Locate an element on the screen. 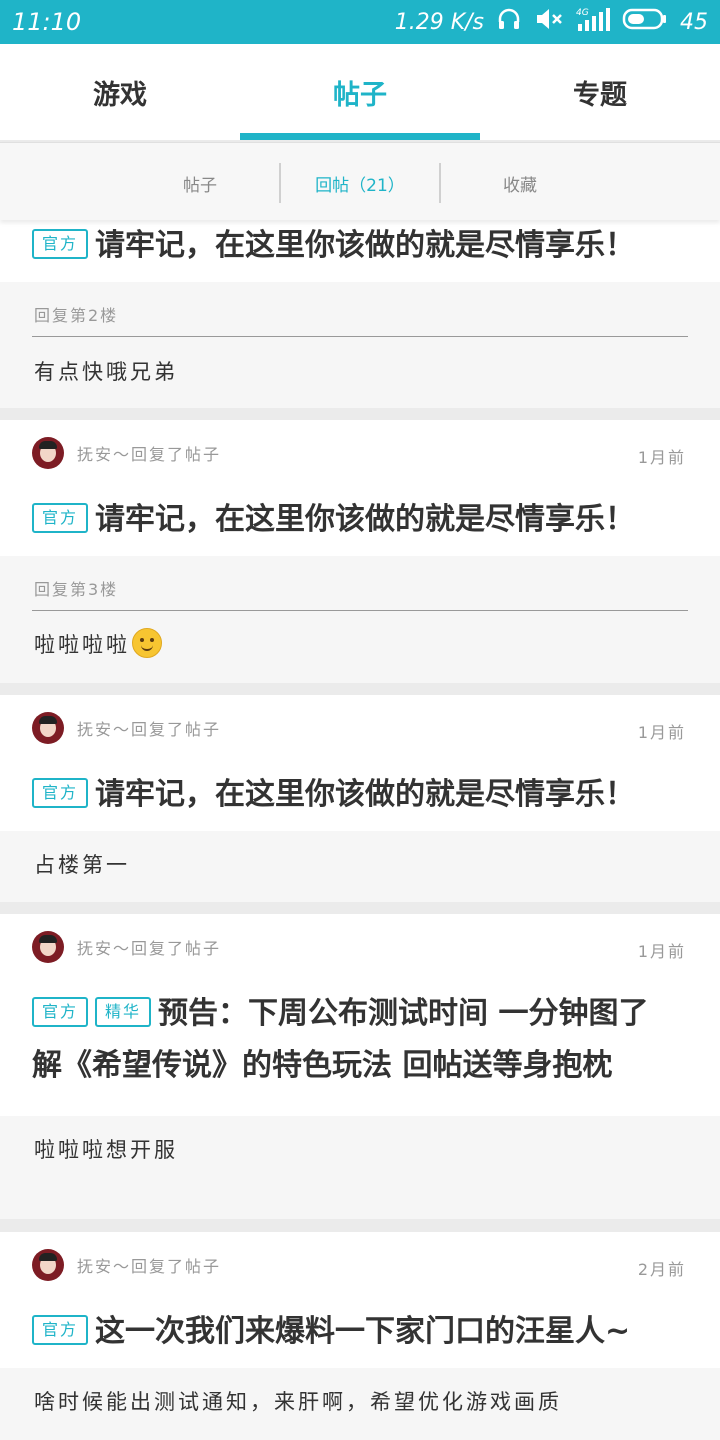 The width and height of the screenshot is (720, 1440). post-title-line2: 解《希望传说》的特色玩法 回帖送等身抱枕 is located at coordinates (356, 1066).